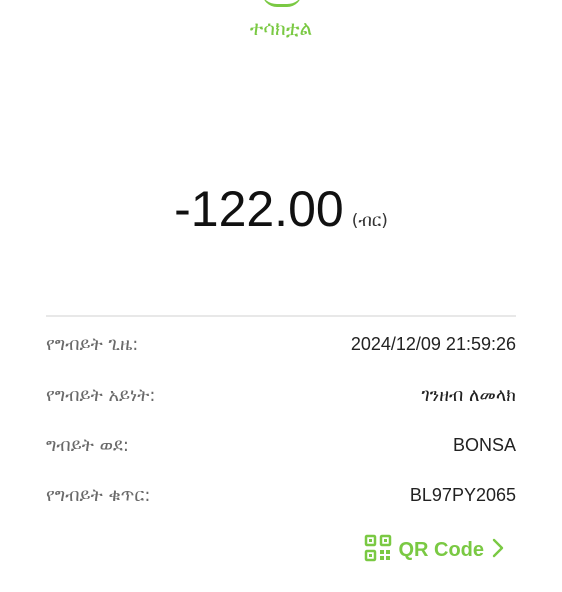 Image resolution: width=562 pixels, height=592 pixels. I want to click on divider, so click(281, 316).